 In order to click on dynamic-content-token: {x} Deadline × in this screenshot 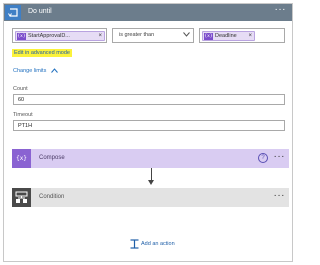, I will do `click(228, 36)`.